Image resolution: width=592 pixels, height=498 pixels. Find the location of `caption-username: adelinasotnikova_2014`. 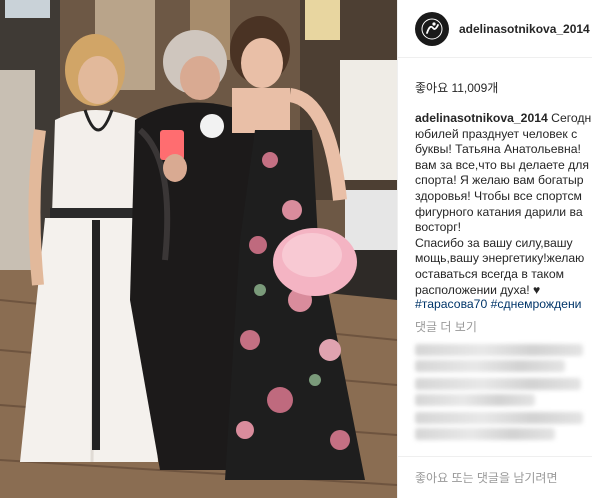

caption-username: adelinasotnikova_2014 is located at coordinates (481, 118).